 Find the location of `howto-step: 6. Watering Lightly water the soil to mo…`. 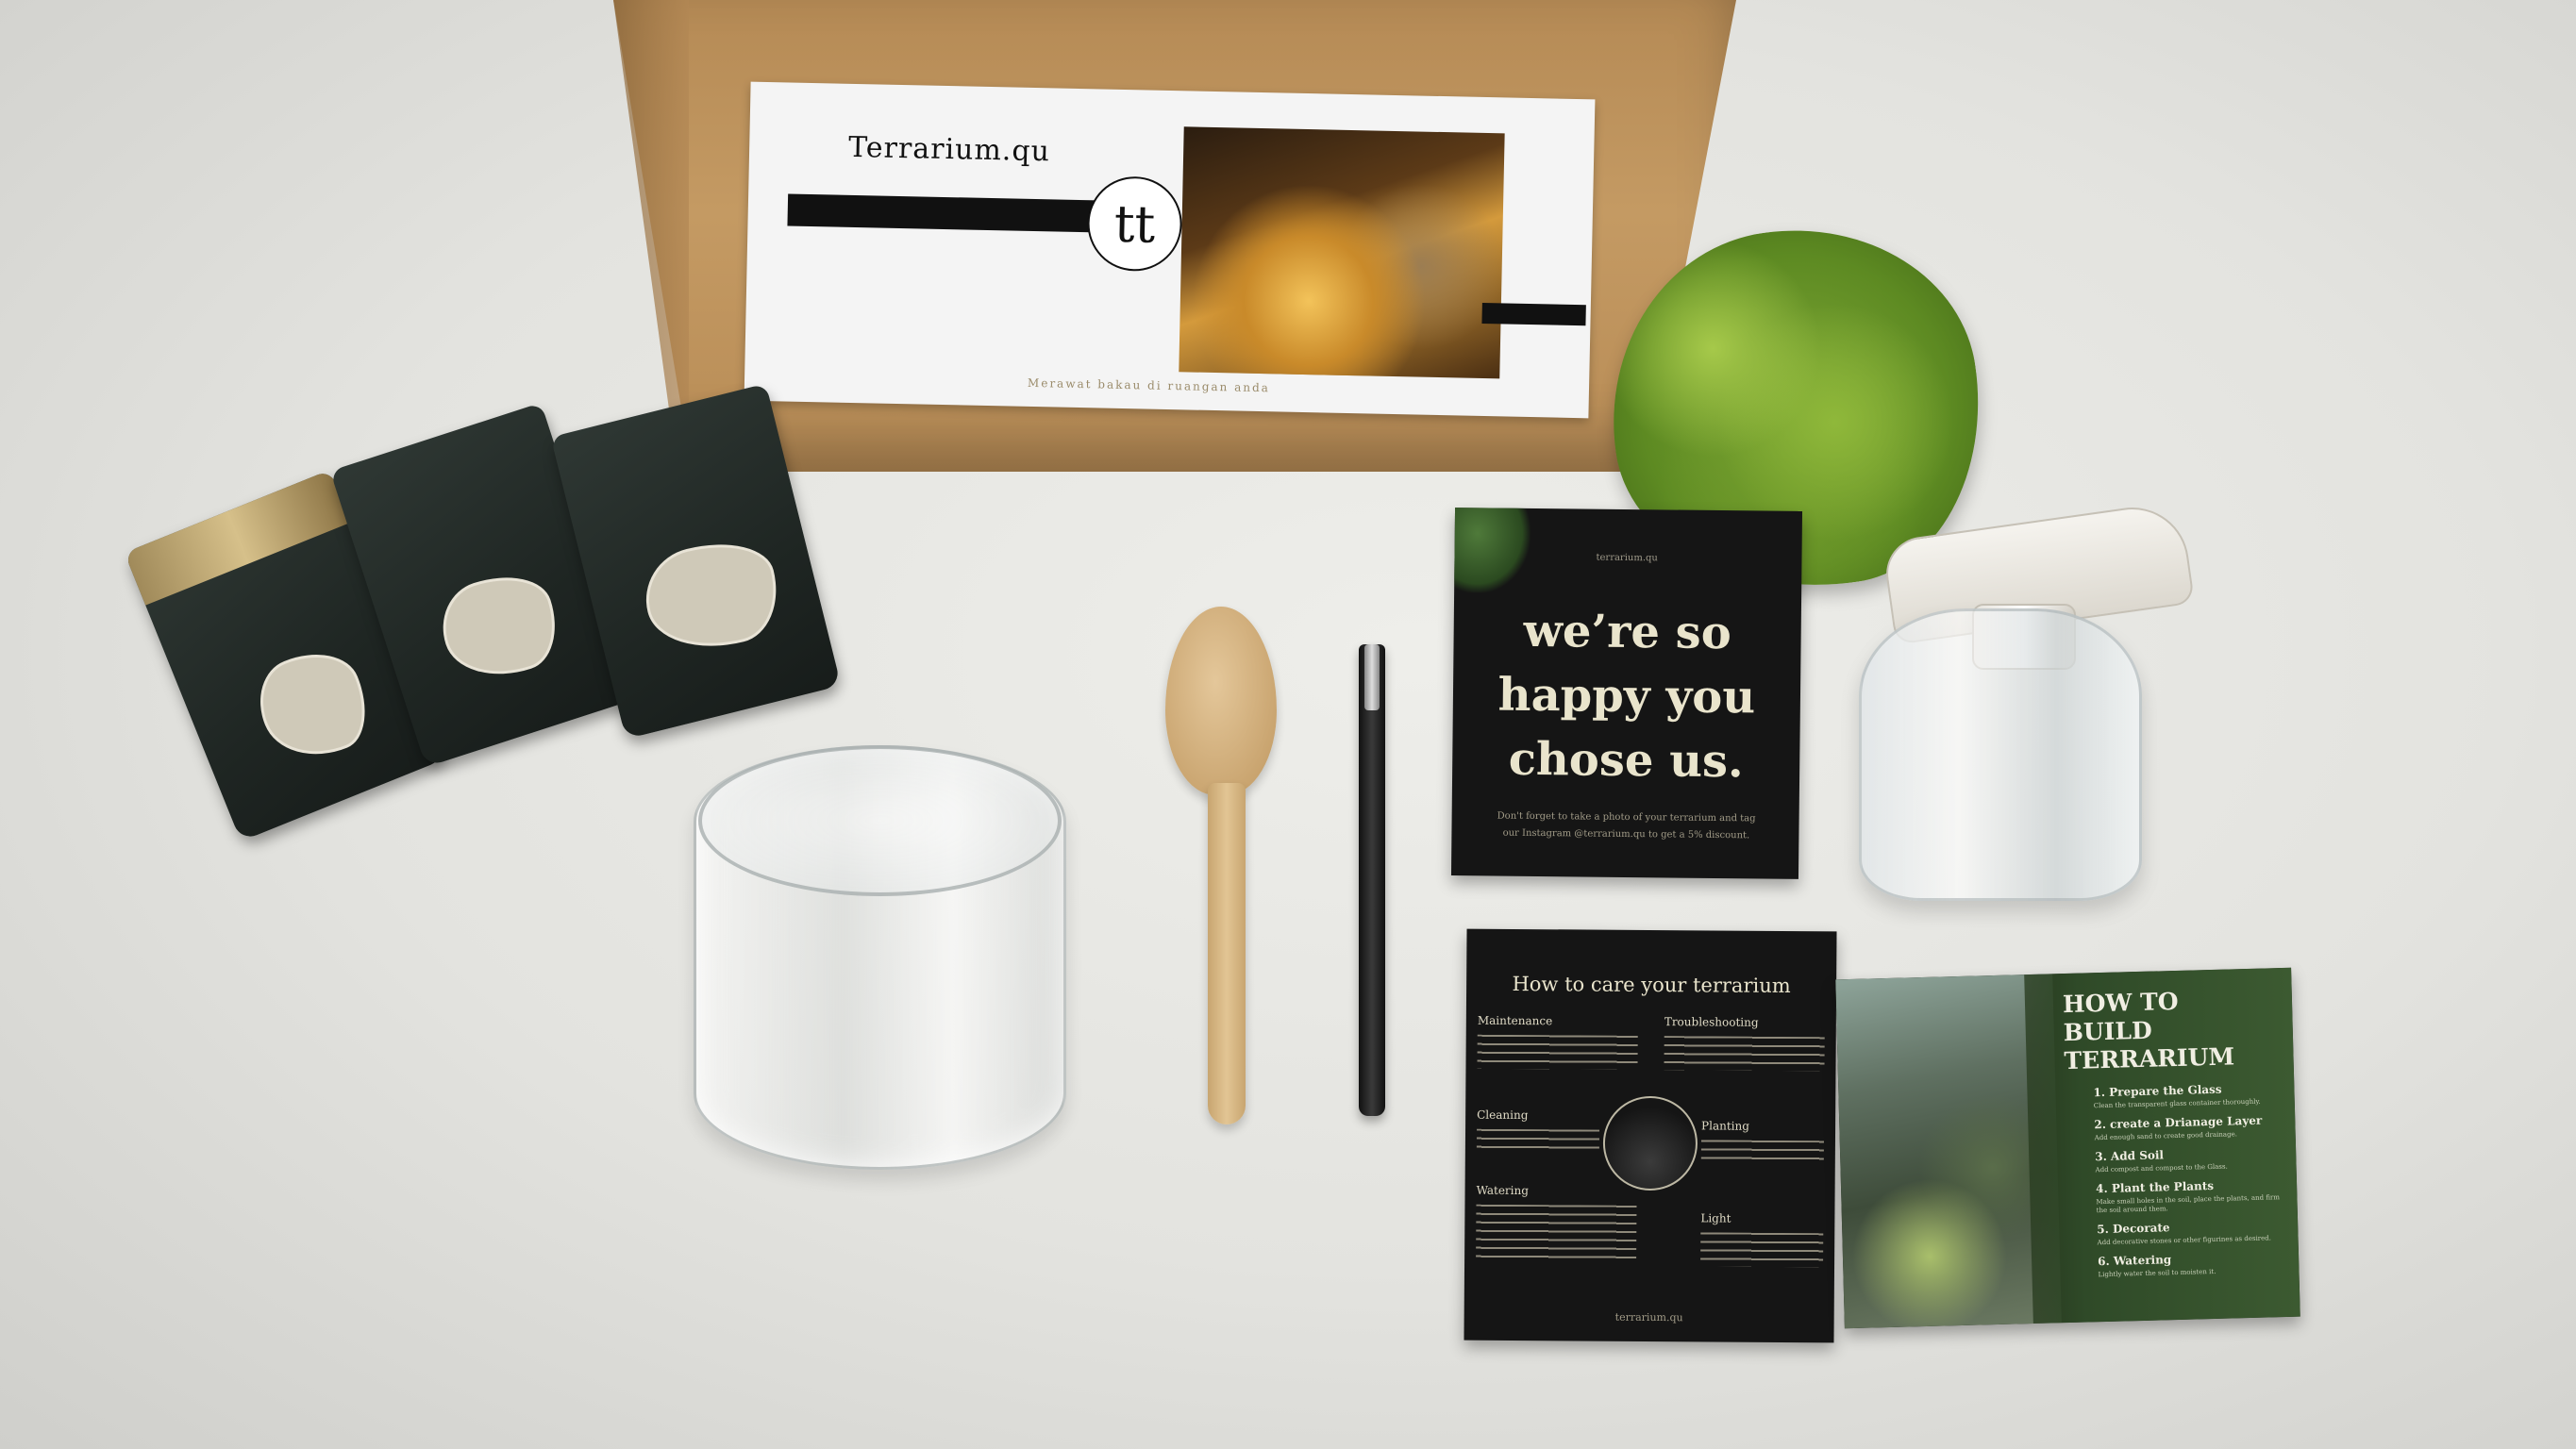

howto-step: 6. Watering Lightly water the soil to mo… is located at coordinates (2192, 1265).